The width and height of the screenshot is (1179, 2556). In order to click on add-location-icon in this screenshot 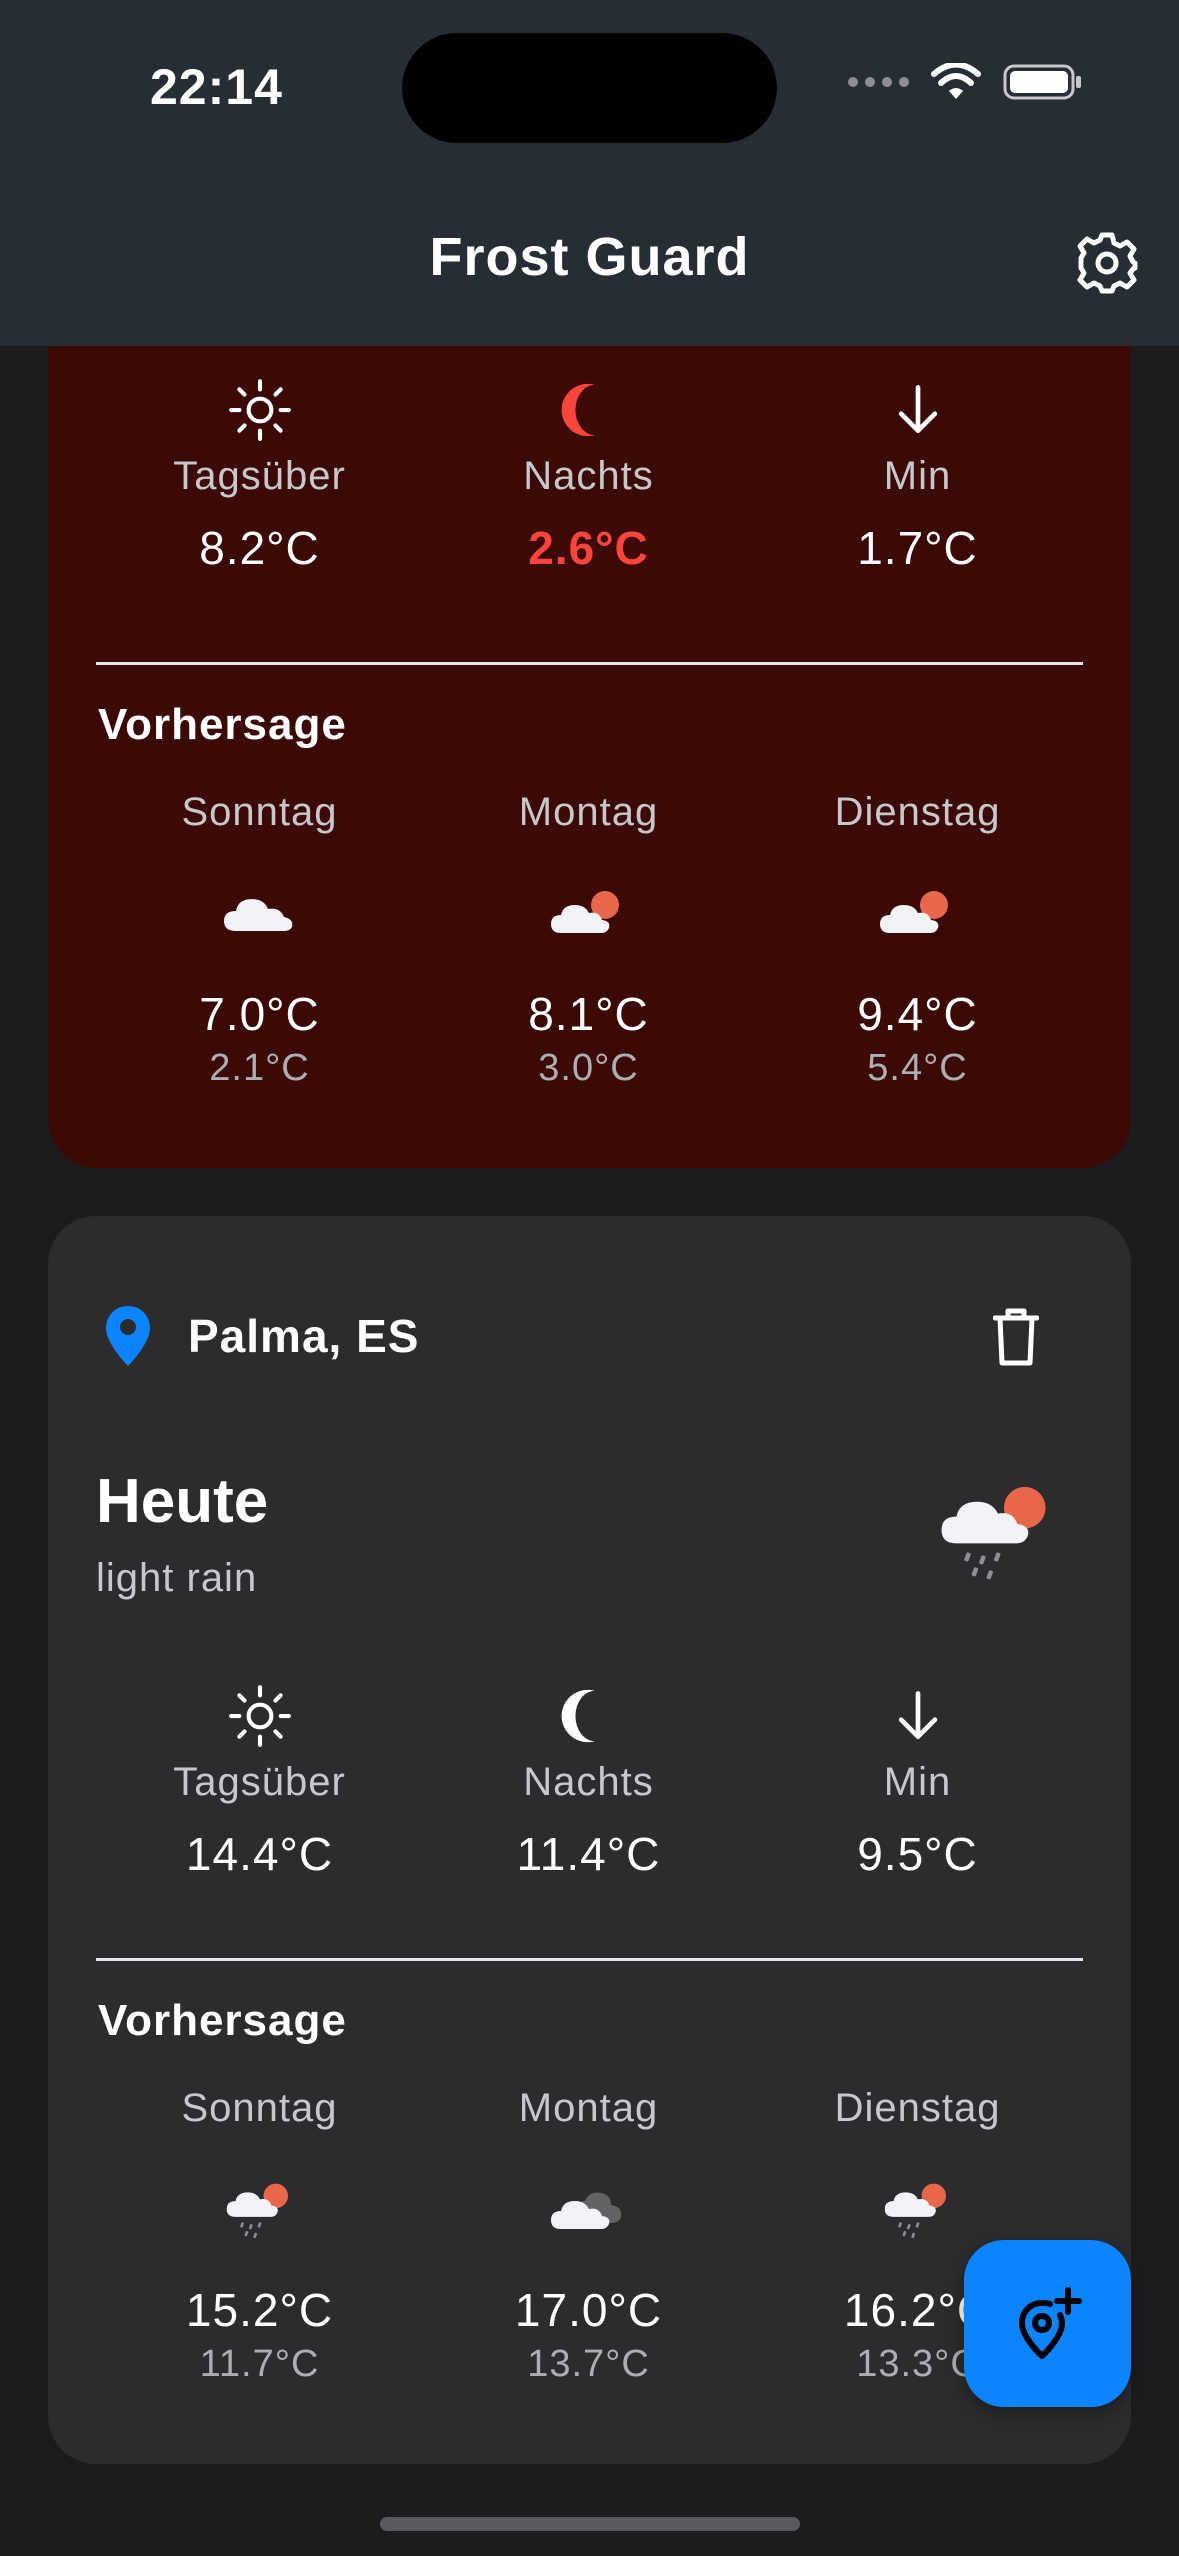, I will do `click(1050, 2322)`.